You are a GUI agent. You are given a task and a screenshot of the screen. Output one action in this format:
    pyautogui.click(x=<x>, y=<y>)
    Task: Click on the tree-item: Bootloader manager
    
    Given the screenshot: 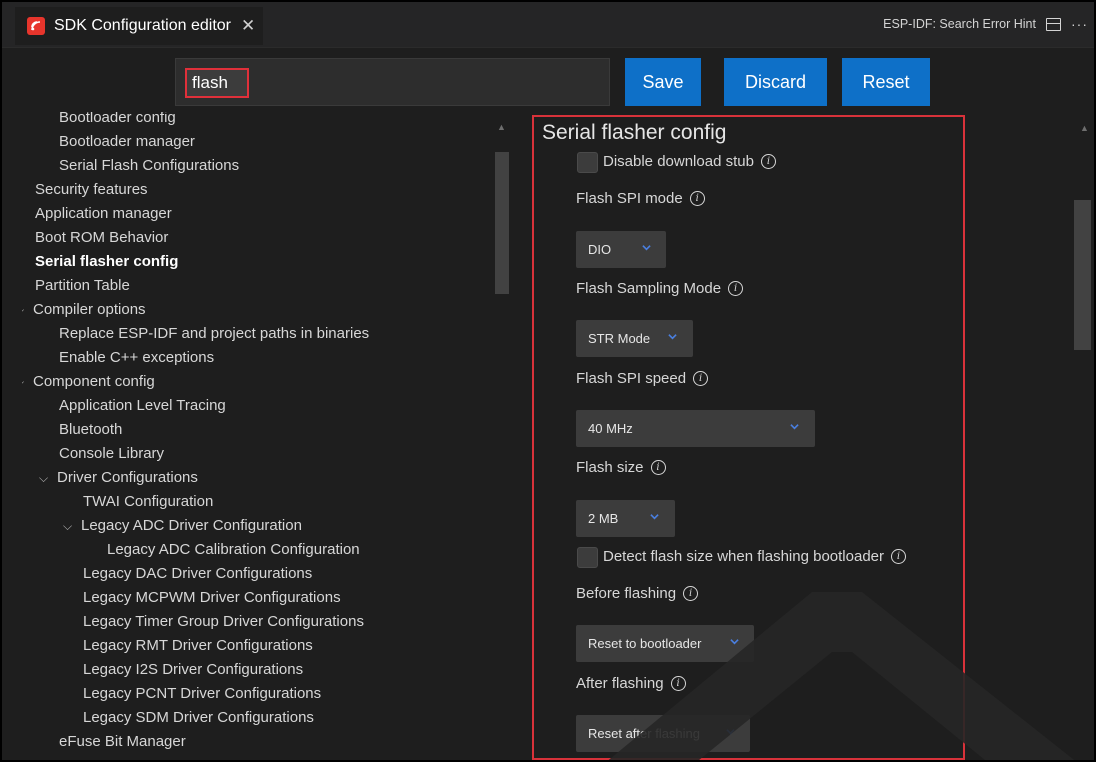 What is the action you would take?
    pyautogui.click(x=127, y=142)
    